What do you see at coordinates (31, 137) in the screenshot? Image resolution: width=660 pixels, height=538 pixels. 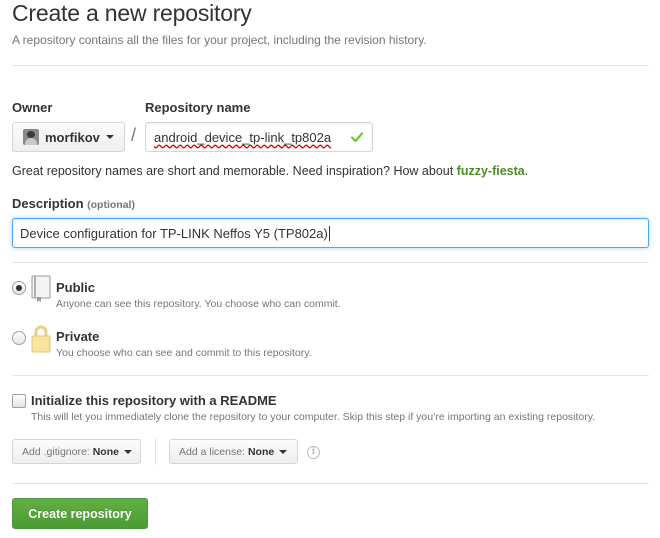 I see `avatar` at bounding box center [31, 137].